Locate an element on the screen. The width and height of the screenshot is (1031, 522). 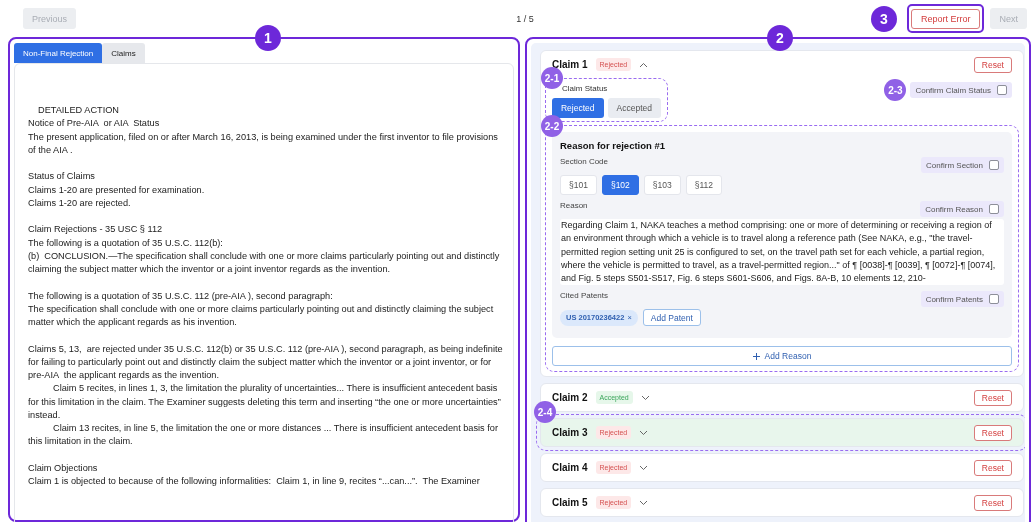
annotation-marker: 2-2 is located at coordinates (552, 126).